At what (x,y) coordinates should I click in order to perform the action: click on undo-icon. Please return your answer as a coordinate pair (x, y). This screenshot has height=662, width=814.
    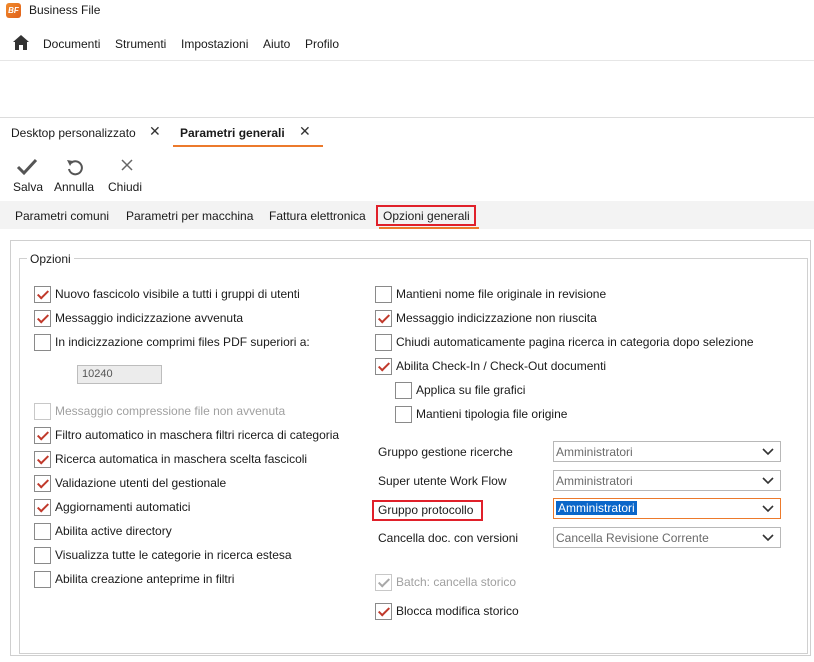
    Looking at the image, I should click on (75, 168).